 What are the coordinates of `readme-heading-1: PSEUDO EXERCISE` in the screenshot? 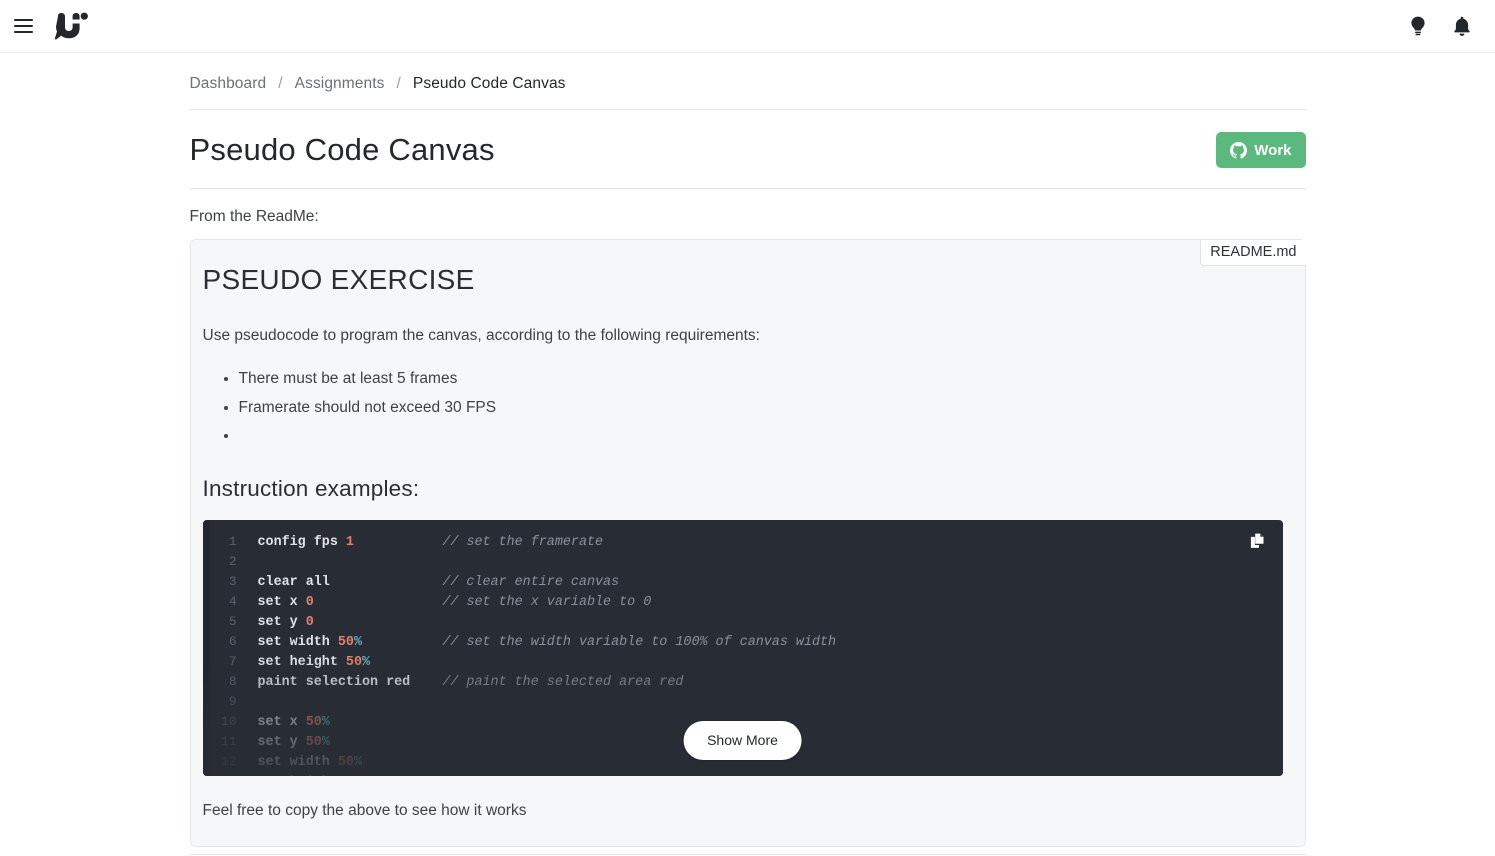 It's located at (338, 279).